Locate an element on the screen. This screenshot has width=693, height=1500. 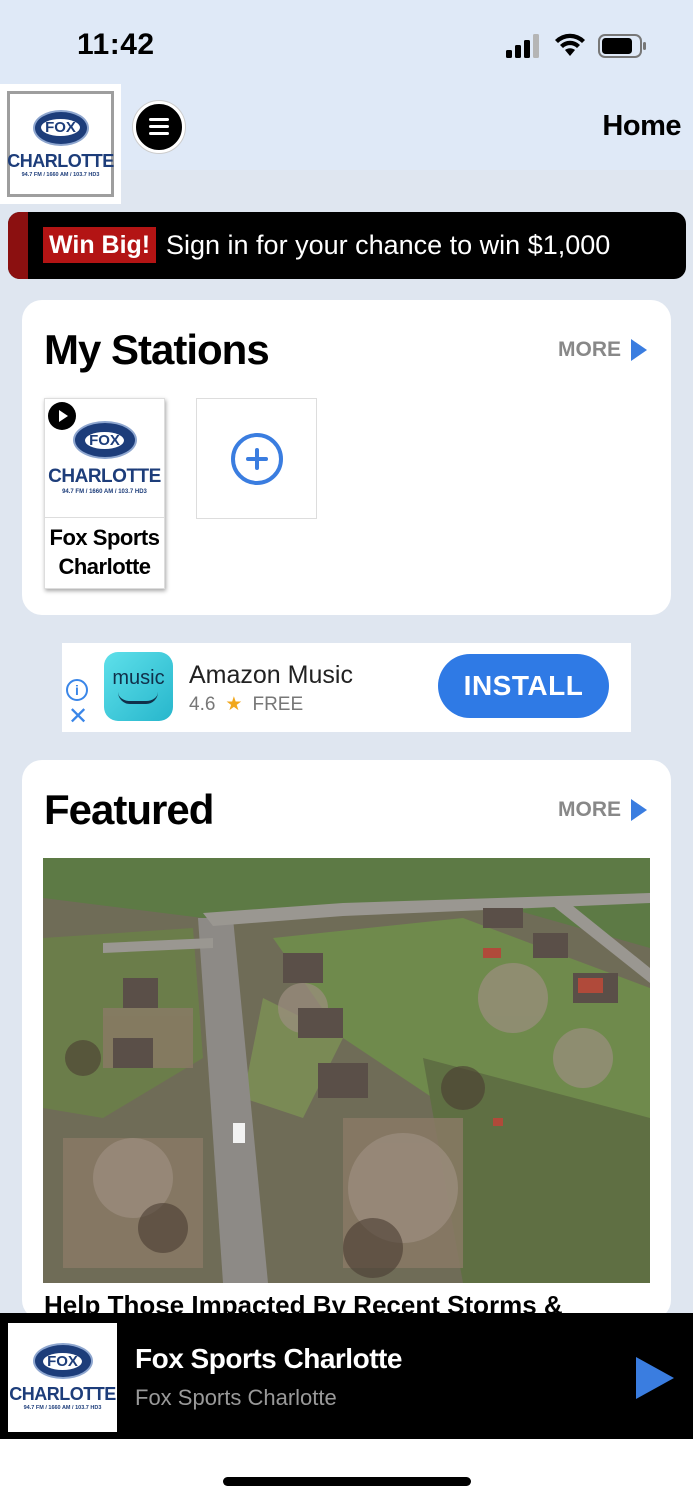
add-station-button is located at coordinates (256, 458).